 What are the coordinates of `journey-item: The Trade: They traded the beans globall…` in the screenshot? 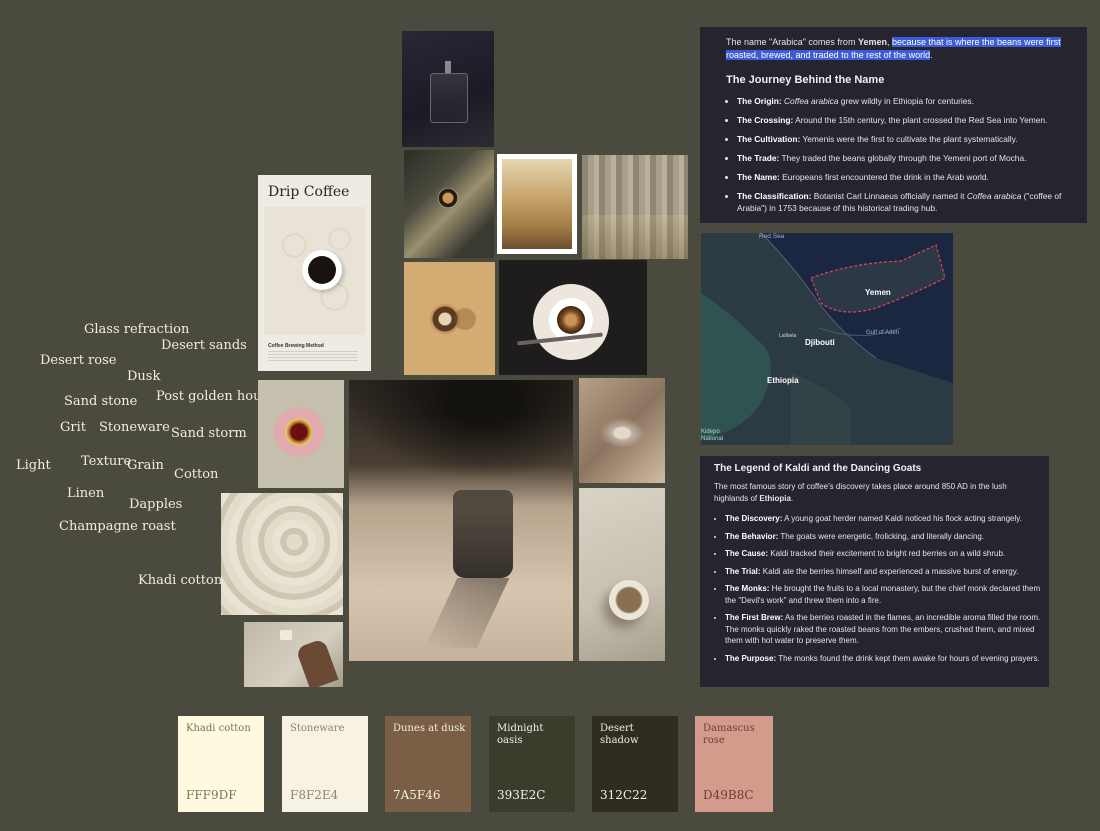 It's located at (909, 158).